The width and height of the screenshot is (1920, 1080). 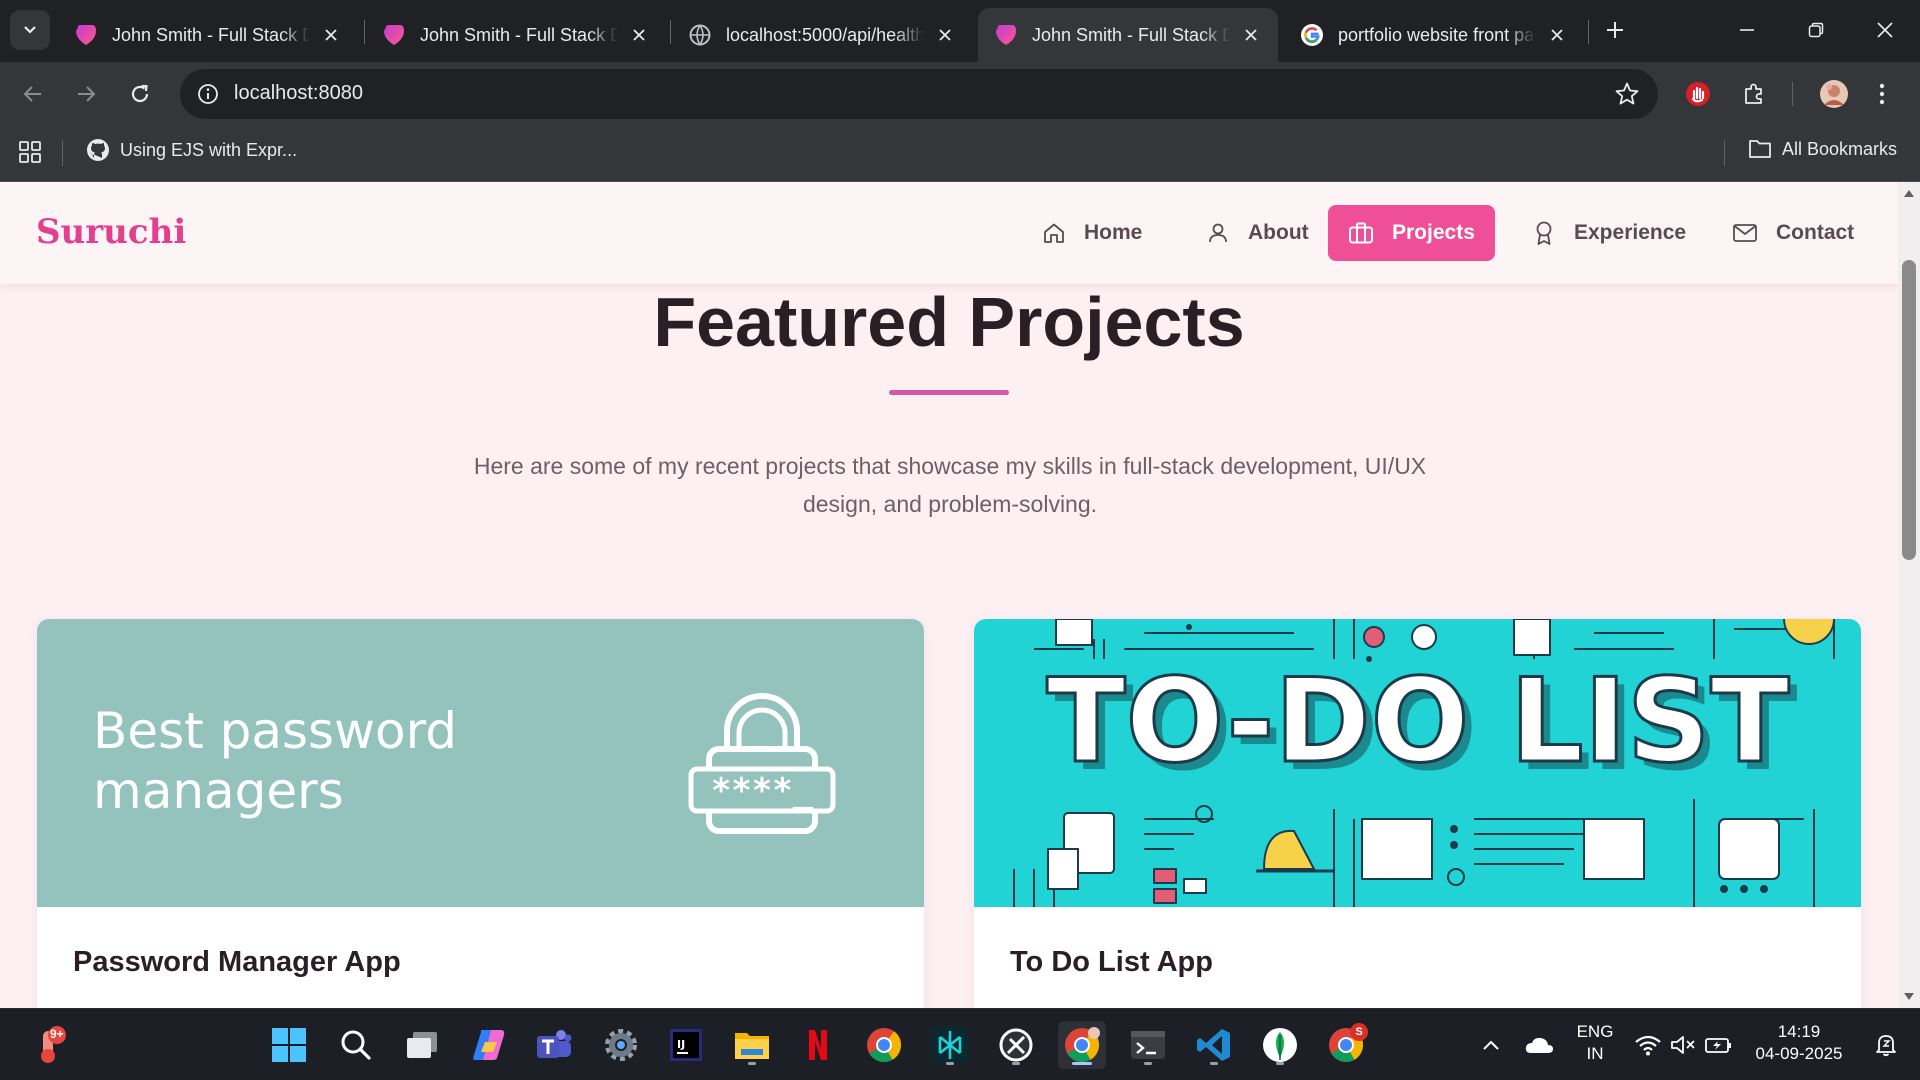 What do you see at coordinates (1886, 1045) in the screenshot?
I see `notifications-button` at bounding box center [1886, 1045].